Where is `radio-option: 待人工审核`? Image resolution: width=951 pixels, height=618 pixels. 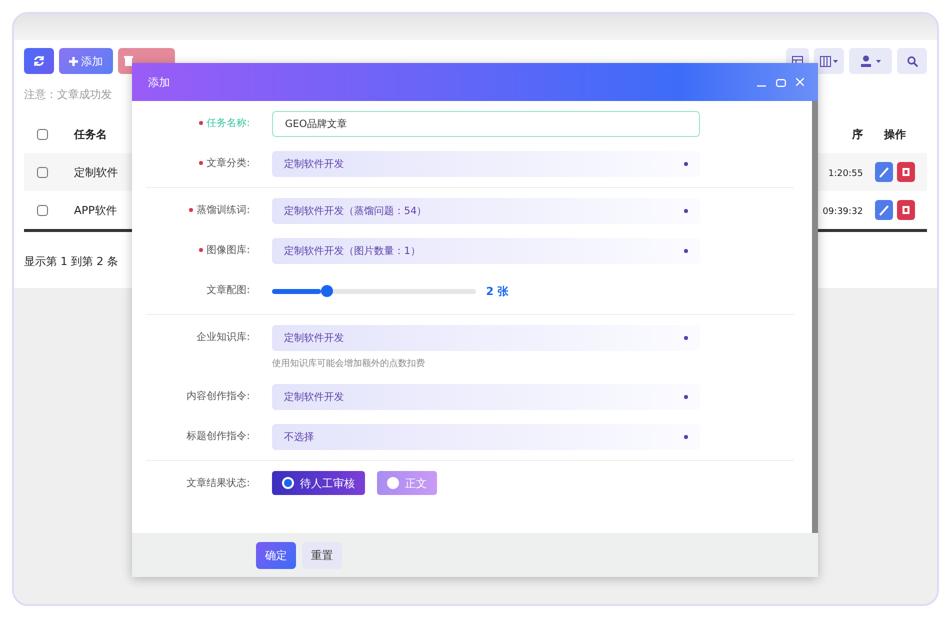
radio-option: 待人工审核 is located at coordinates (318, 483).